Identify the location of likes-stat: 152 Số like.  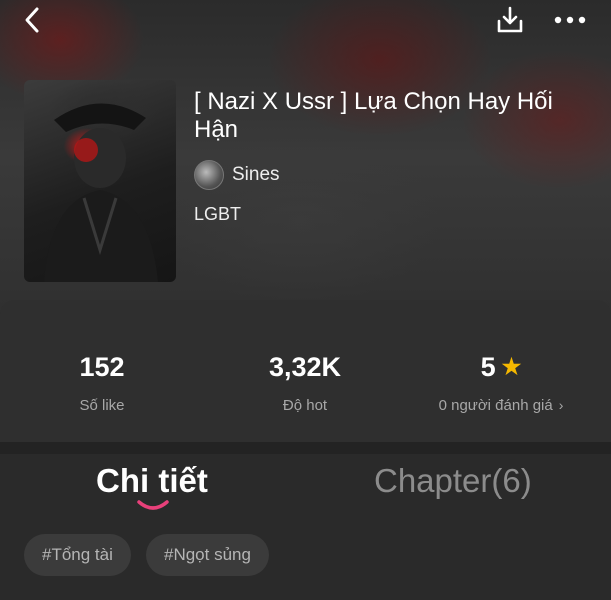
(102, 383).